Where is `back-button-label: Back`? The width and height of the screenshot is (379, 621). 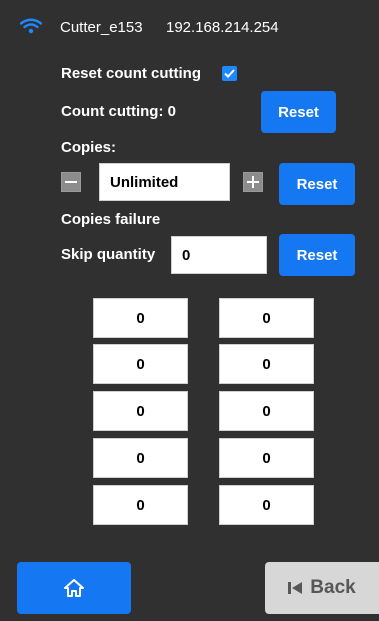 back-button-label: Back is located at coordinates (333, 587).